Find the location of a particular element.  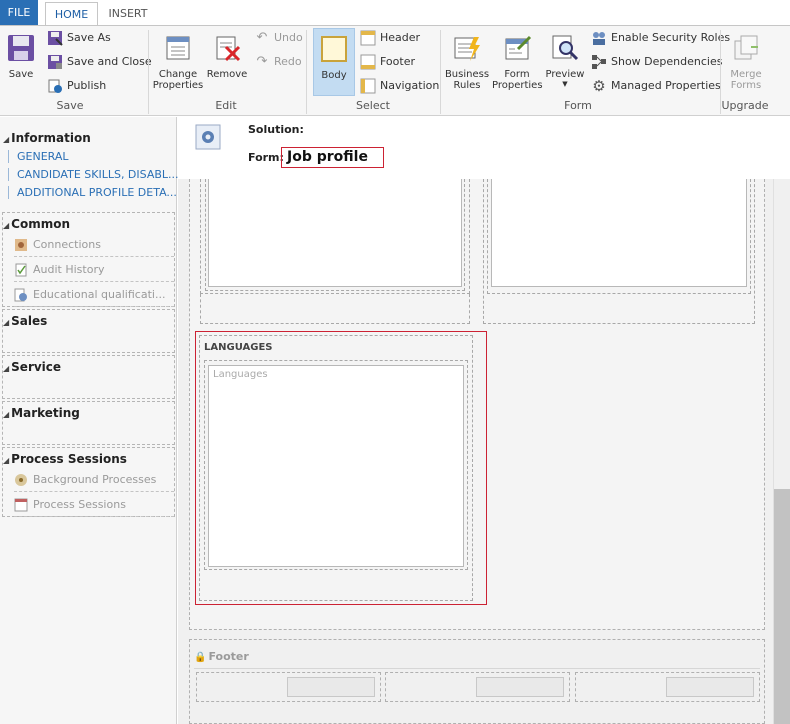

navigation-icon is located at coordinates (368, 86).